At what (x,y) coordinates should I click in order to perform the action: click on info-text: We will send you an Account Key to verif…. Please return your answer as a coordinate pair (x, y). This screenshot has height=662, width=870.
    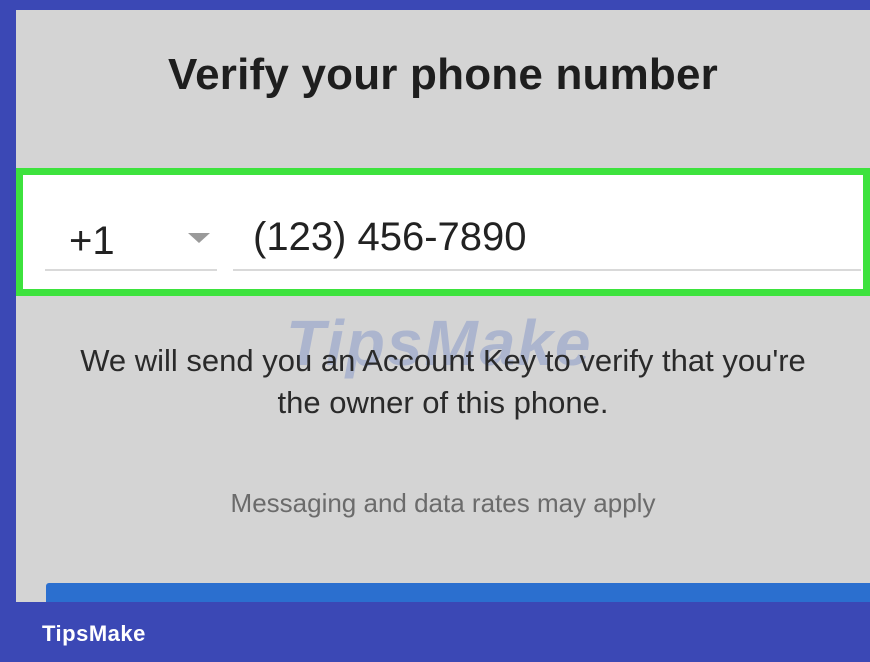
    Looking at the image, I should click on (443, 381).